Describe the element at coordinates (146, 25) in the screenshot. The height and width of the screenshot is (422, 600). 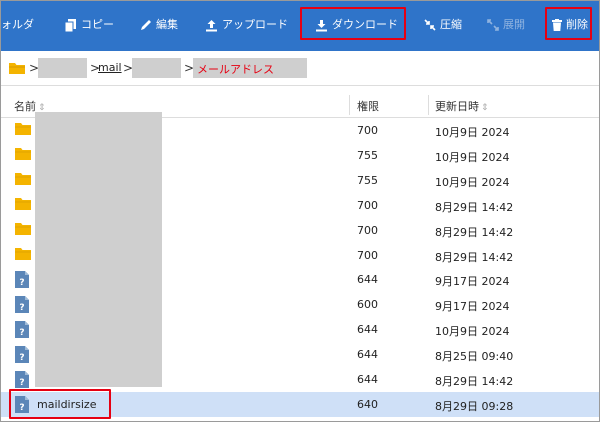
I see `edit-icon` at that location.